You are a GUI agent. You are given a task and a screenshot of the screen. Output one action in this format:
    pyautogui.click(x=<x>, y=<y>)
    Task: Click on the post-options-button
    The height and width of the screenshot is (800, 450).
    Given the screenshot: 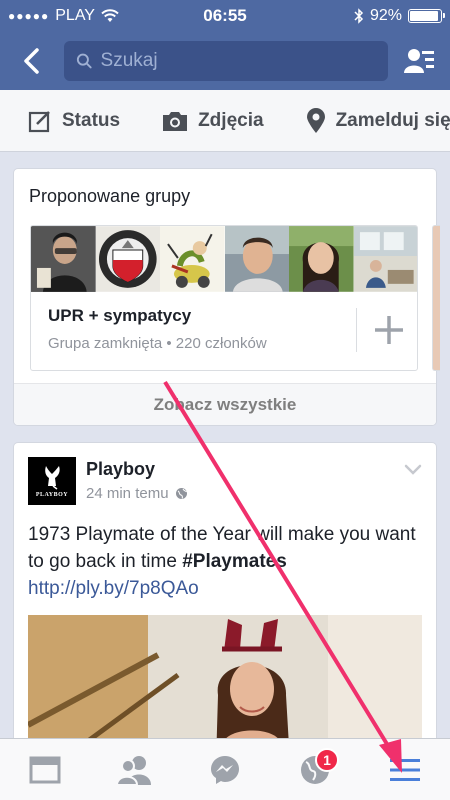 What is the action you would take?
    pyautogui.click(x=413, y=472)
    